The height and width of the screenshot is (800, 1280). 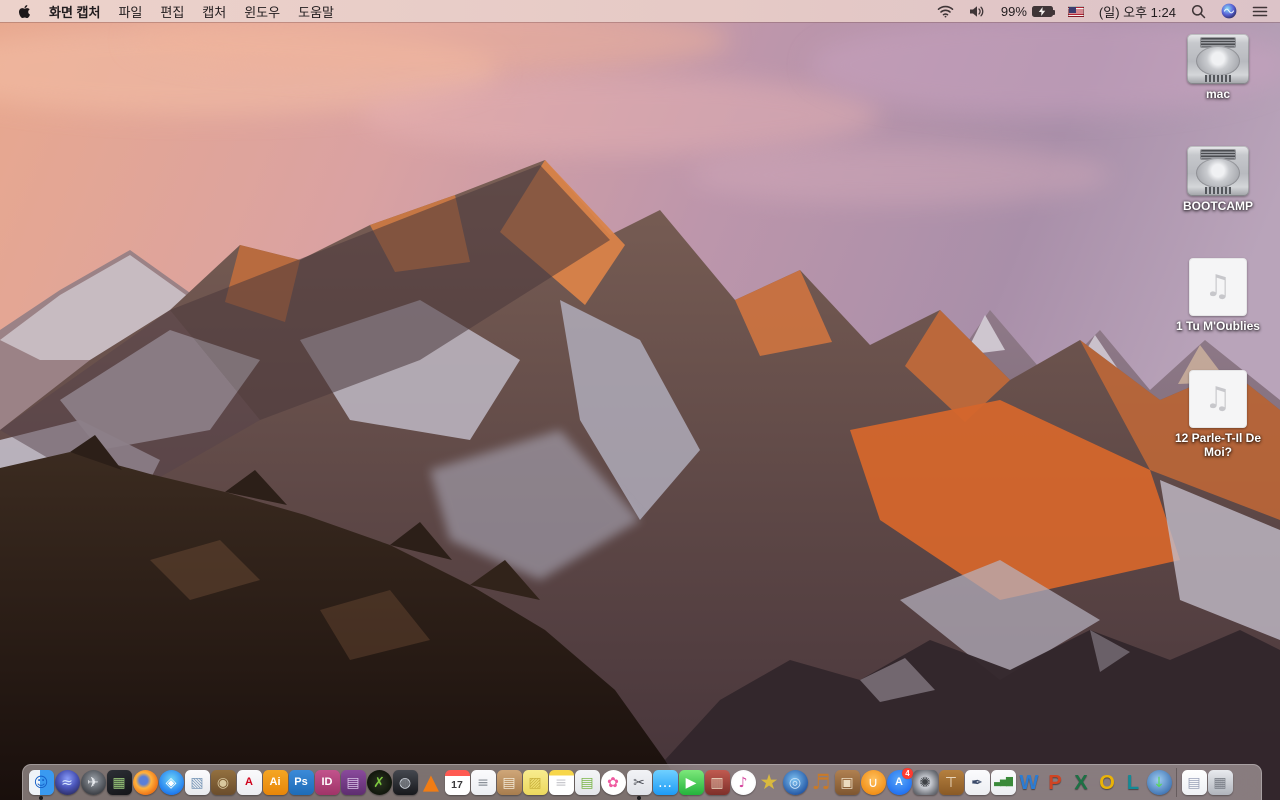 I want to click on dock-app-word: W, so click(x=1029, y=782).